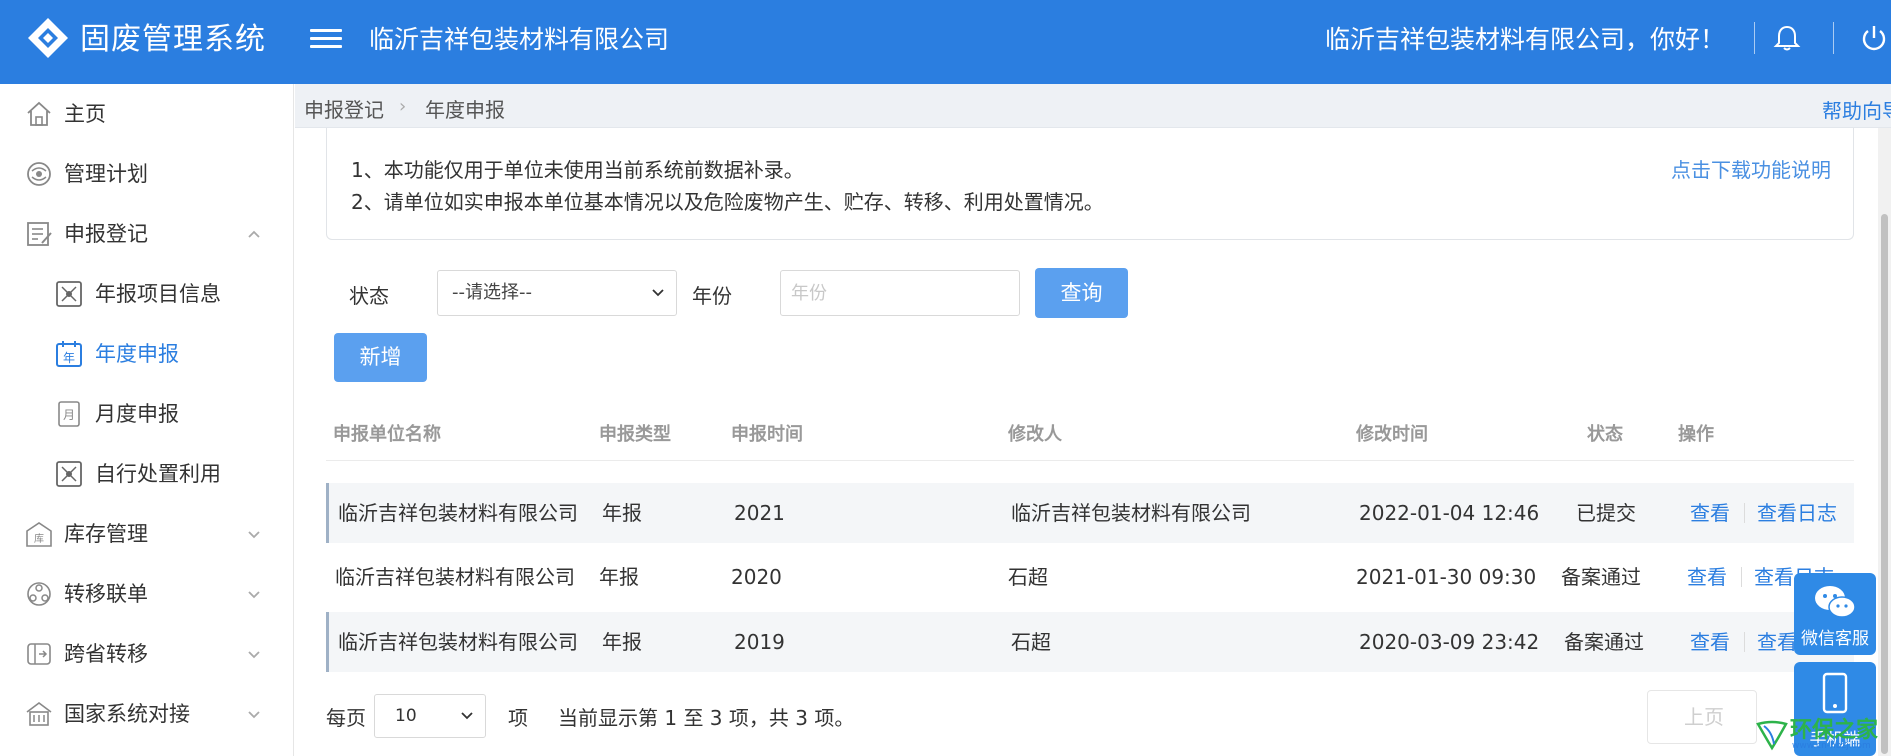 The height and width of the screenshot is (756, 1891). I want to click on table-header-divider, so click(1090, 460).